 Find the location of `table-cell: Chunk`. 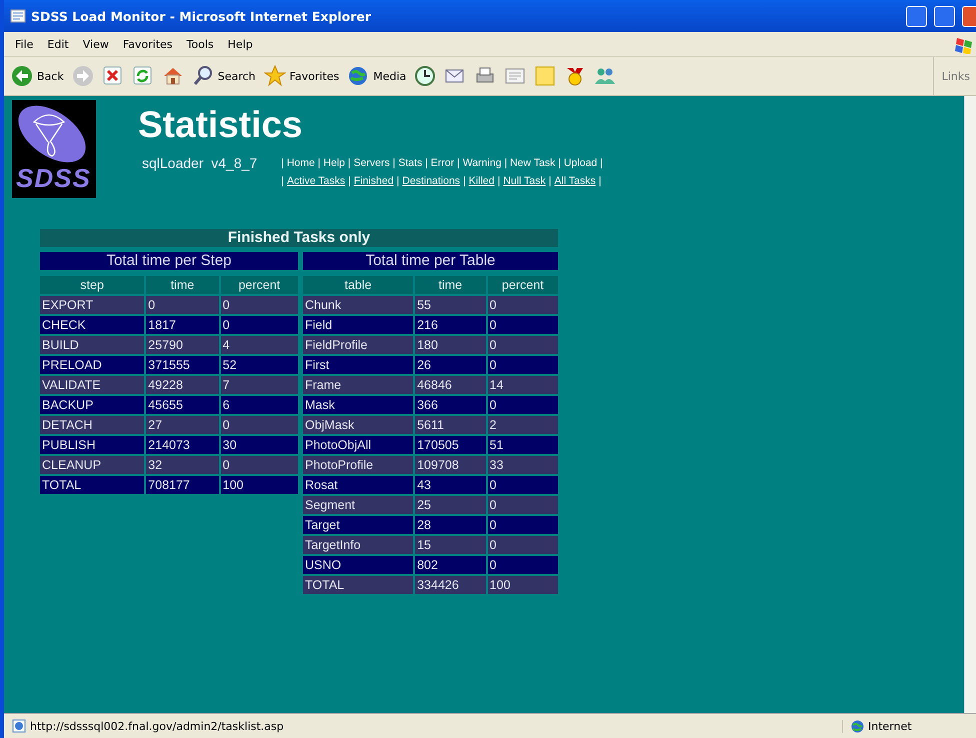

table-cell: Chunk is located at coordinates (358, 305).